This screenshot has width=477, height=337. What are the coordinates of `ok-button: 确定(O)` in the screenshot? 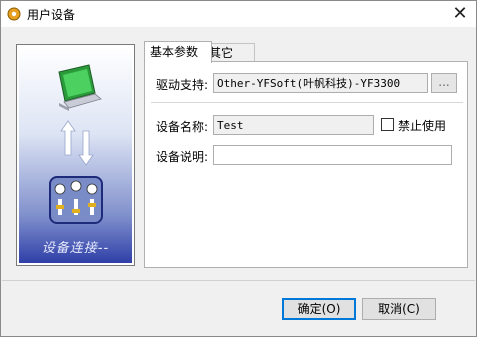 It's located at (319, 309).